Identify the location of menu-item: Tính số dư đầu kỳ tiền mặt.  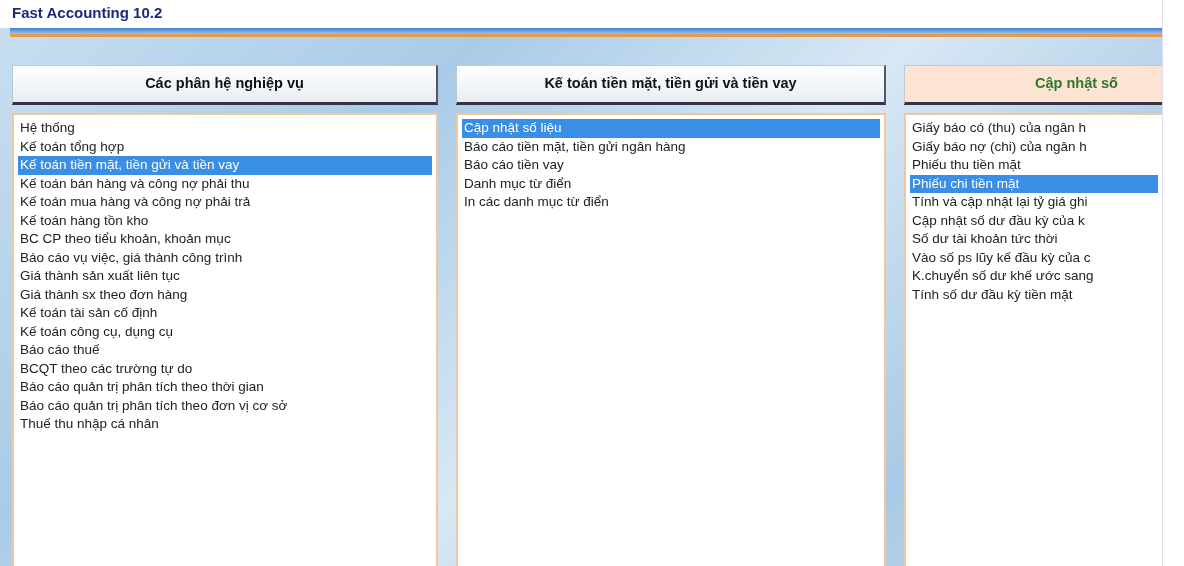
(1034, 294).